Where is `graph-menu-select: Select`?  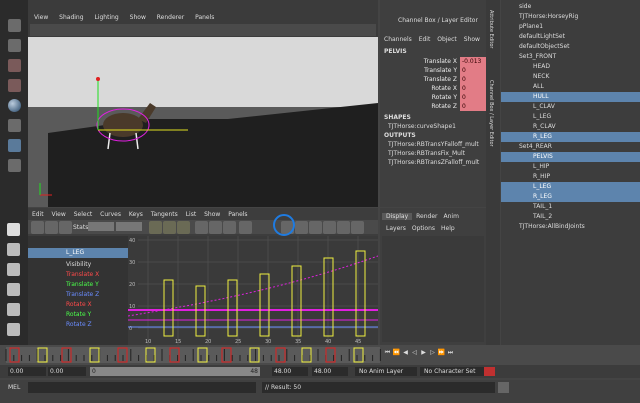
graph-menu-select: Select is located at coordinates (83, 214).